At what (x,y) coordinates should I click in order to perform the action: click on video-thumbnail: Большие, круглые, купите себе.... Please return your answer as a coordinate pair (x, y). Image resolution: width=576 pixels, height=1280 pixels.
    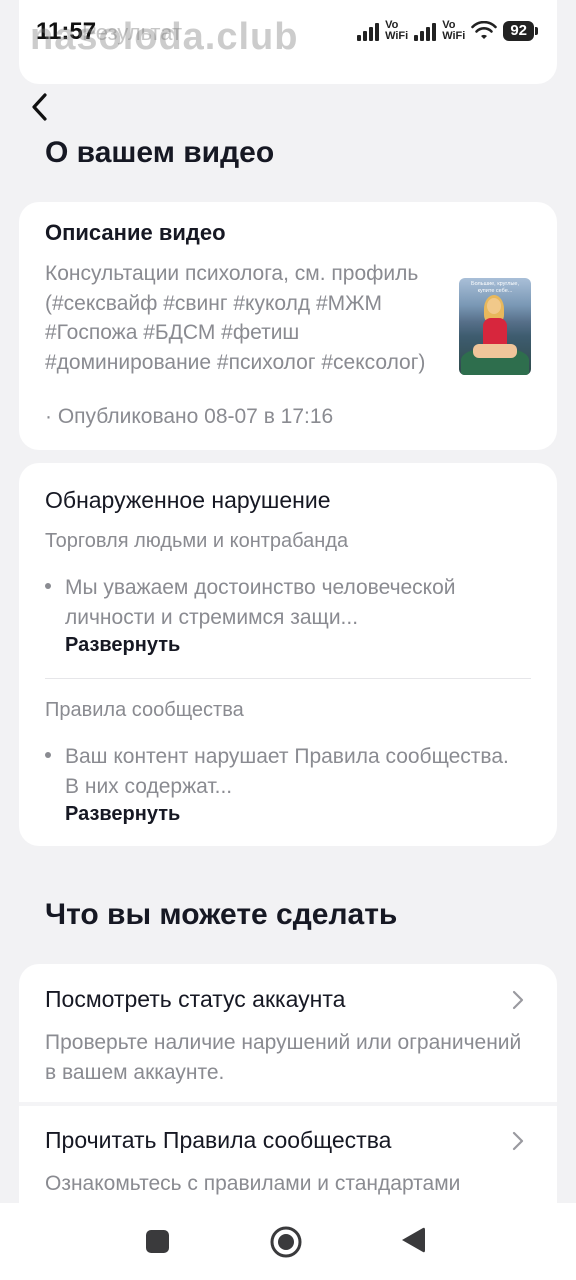
    Looking at the image, I should click on (495, 326).